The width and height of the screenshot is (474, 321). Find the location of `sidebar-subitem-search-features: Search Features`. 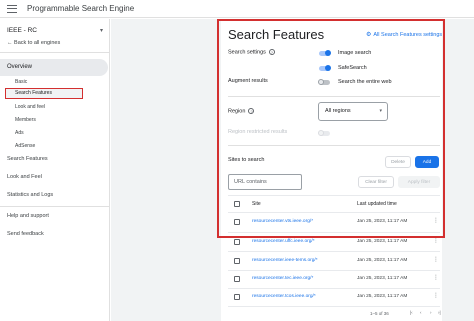

sidebar-subitem-search-features: Search Features is located at coordinates (44, 93).